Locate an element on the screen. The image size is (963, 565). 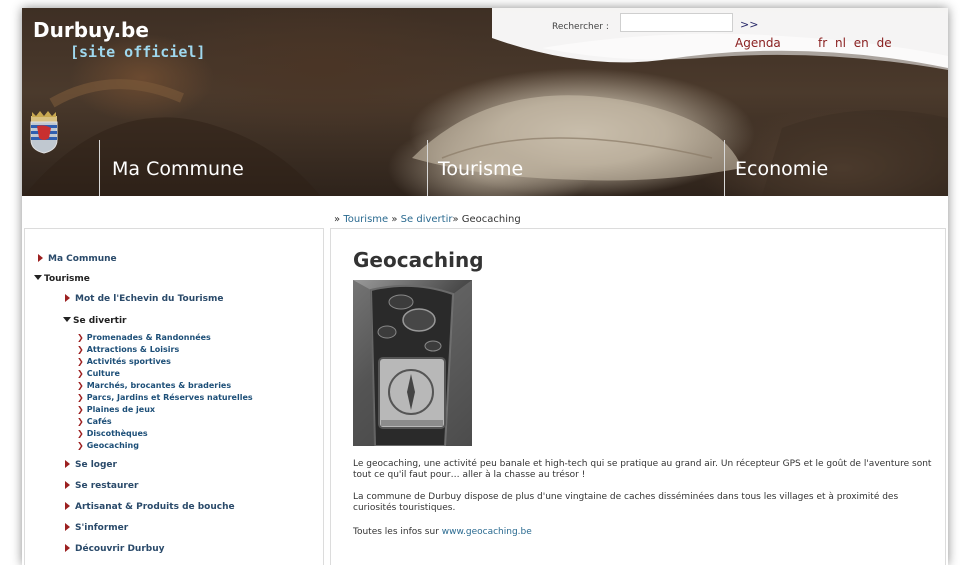
sidebar-leaf-cafes: ❯ Cafés is located at coordinates (94, 421).